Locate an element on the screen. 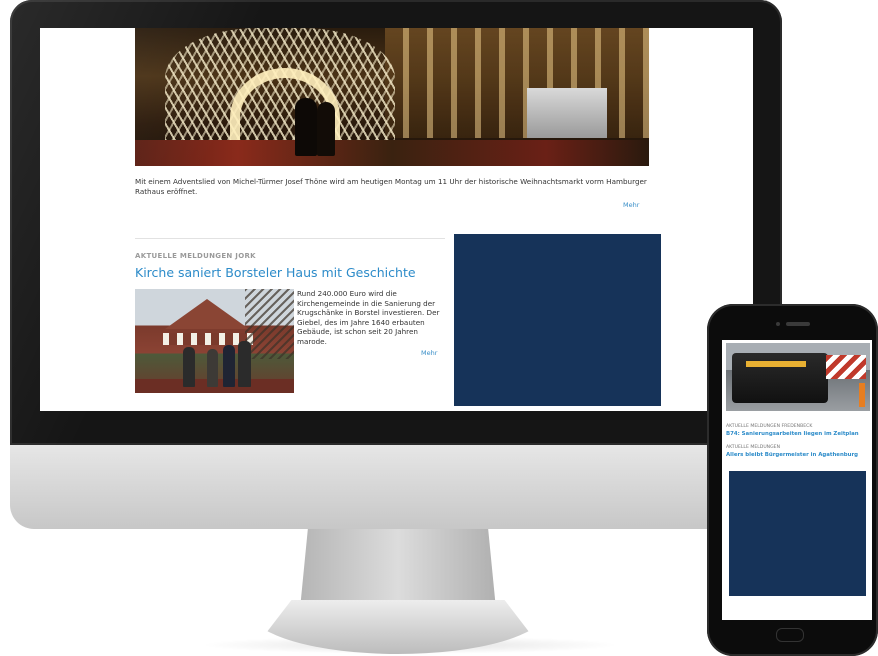 Image resolution: width=878 pixels, height=656 pixels. phone-hero-worker is located at coordinates (862, 395).